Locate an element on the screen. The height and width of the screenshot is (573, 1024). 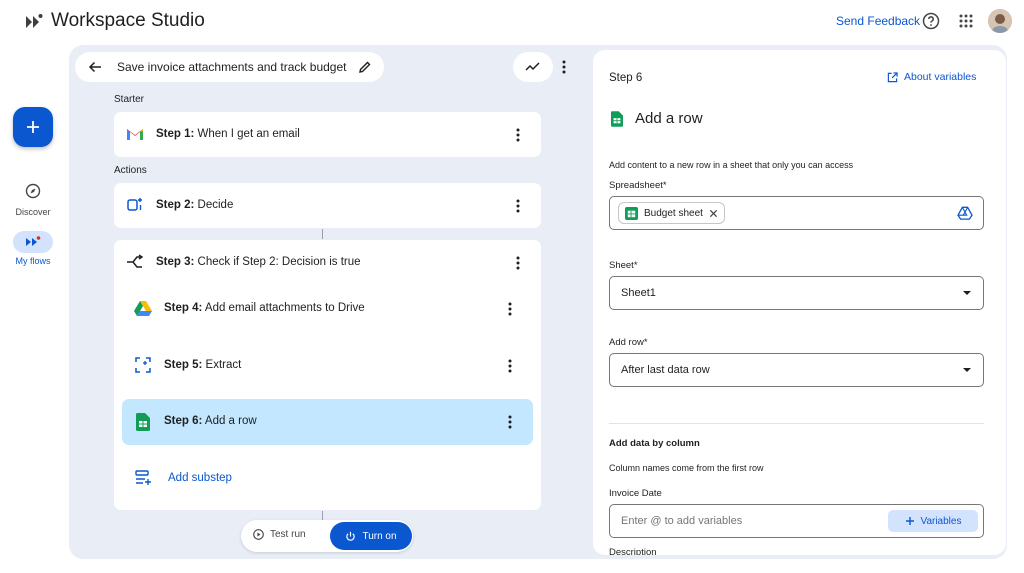
step-2-more-icon is located at coordinates (518, 206).